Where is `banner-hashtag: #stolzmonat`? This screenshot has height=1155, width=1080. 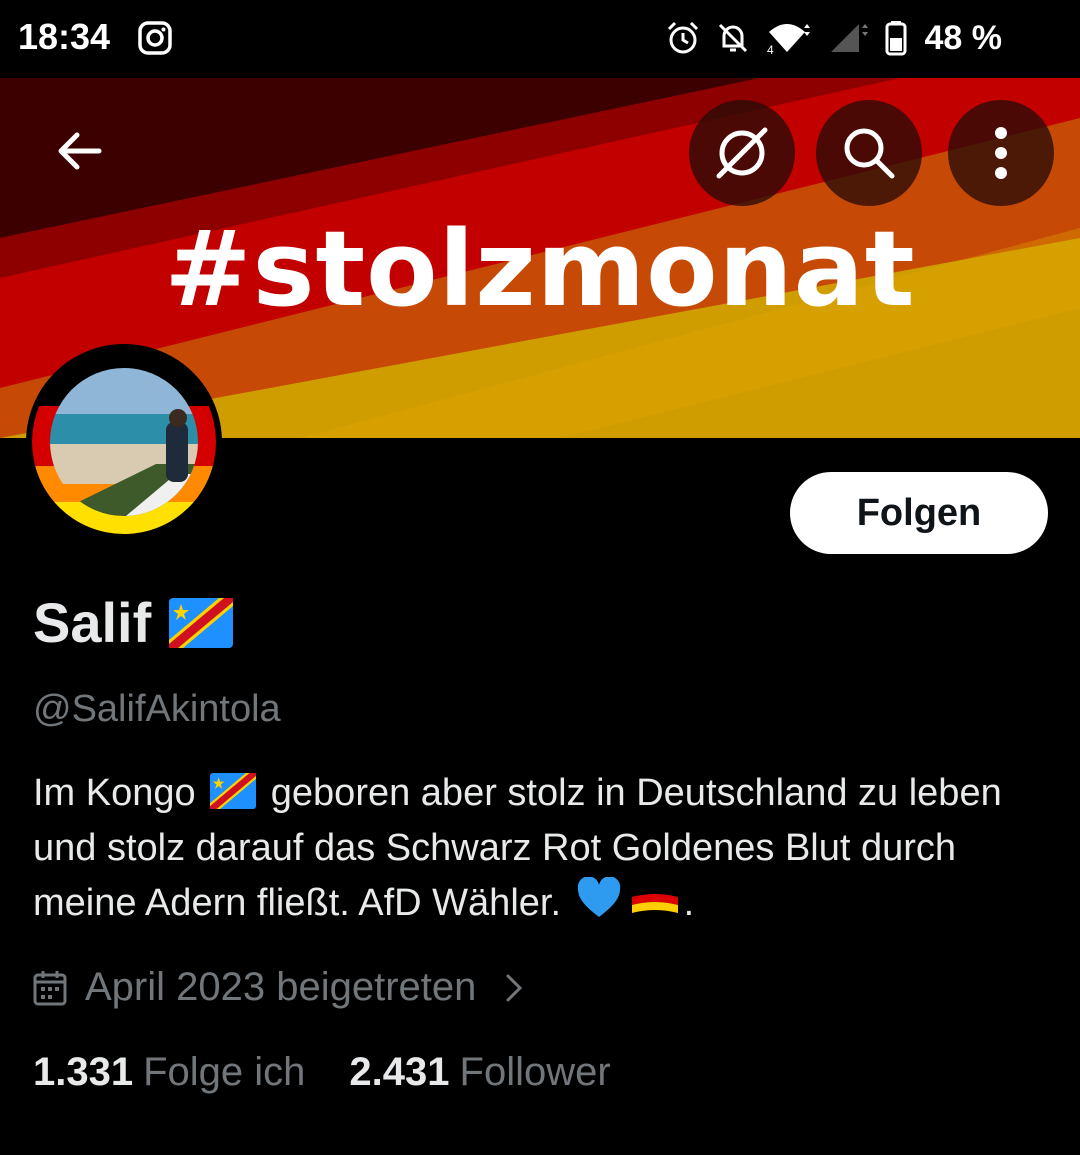
banner-hashtag: #stolzmonat is located at coordinates (540, 269).